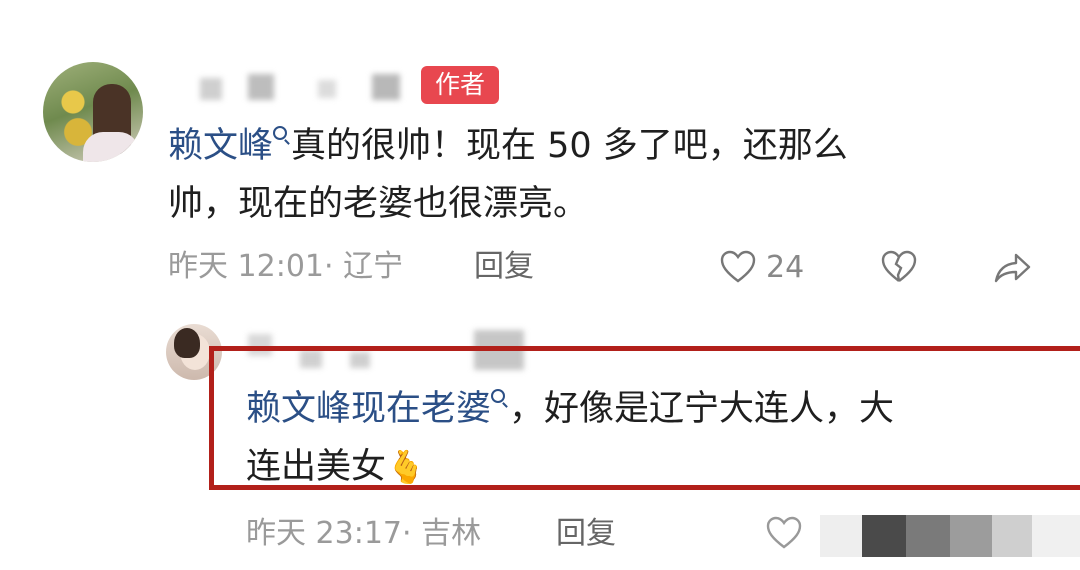 The width and height of the screenshot is (1080, 570). I want to click on reply-timestamp: 昨天 23:17· 吉林, so click(364, 533).